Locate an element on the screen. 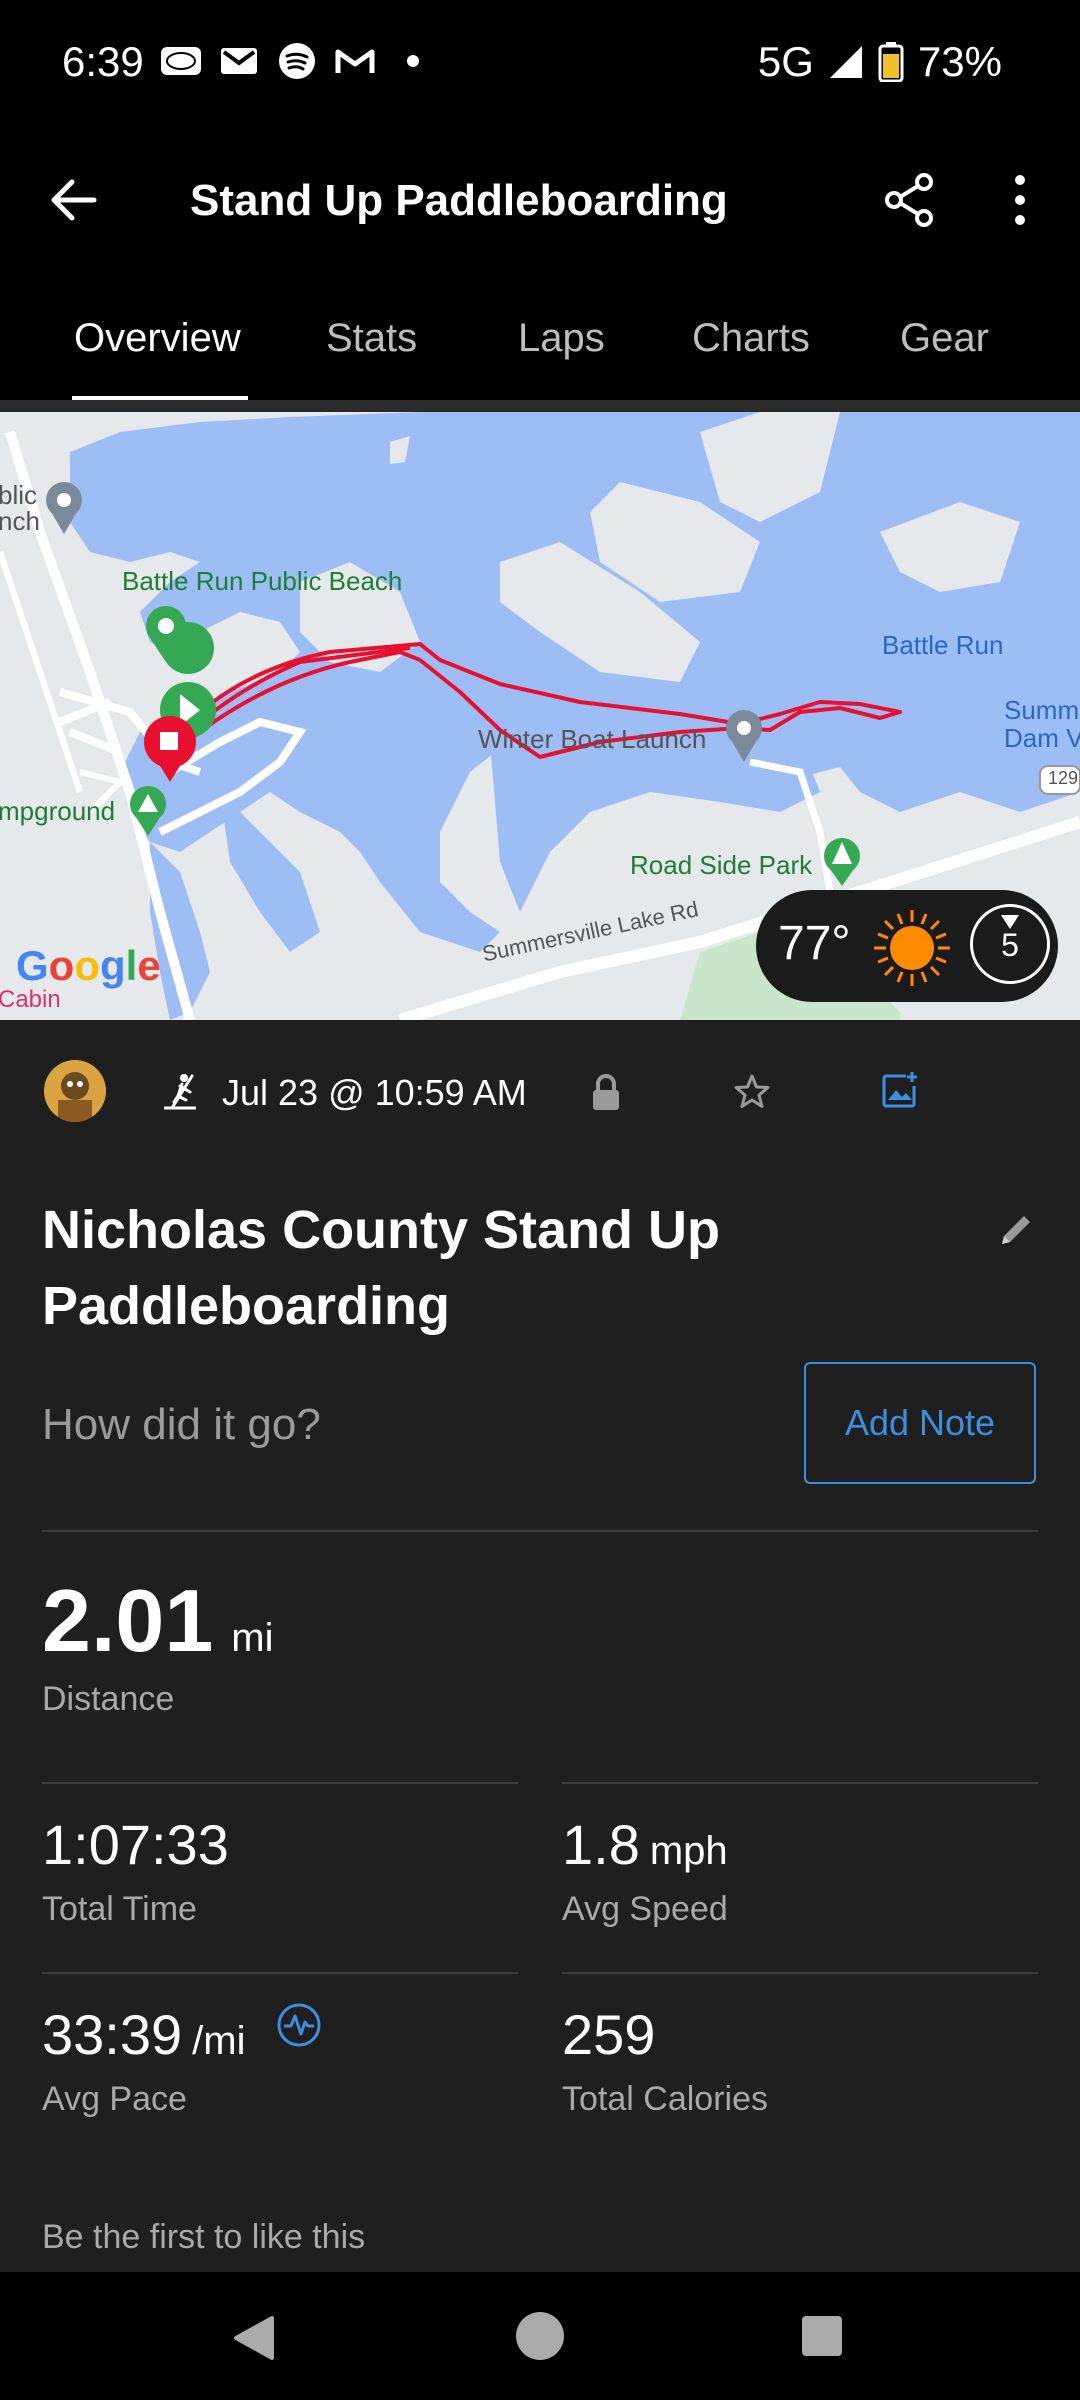 The height and width of the screenshot is (2400, 1080). map-label-dam-view: SummDam Vie is located at coordinates (1042, 724).